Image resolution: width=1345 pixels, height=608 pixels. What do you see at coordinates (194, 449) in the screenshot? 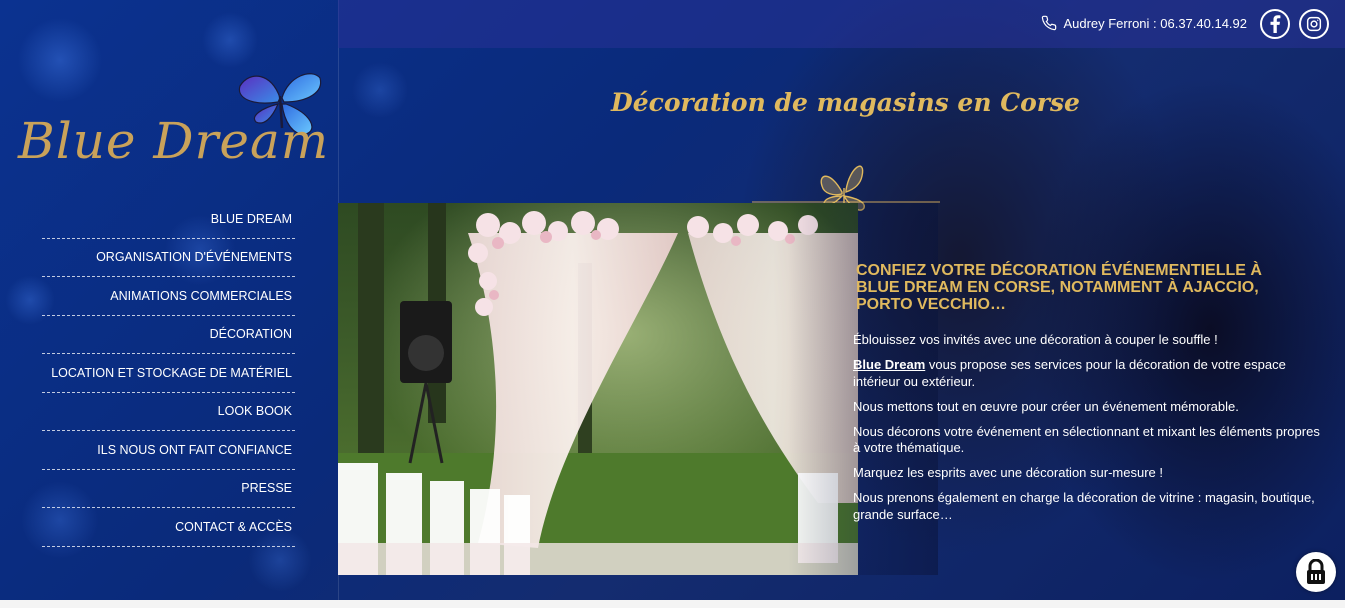
I see `nav-item-label: ILS NOUS ONT FAIT CONFIANCE` at bounding box center [194, 449].